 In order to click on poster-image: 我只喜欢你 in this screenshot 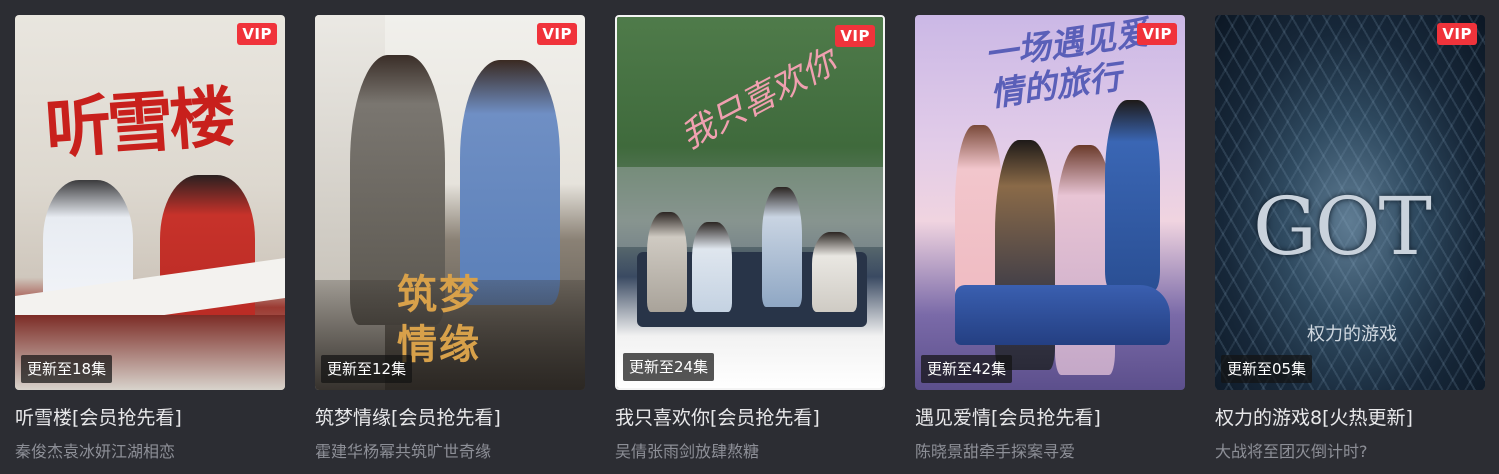, I will do `click(750, 202)`.